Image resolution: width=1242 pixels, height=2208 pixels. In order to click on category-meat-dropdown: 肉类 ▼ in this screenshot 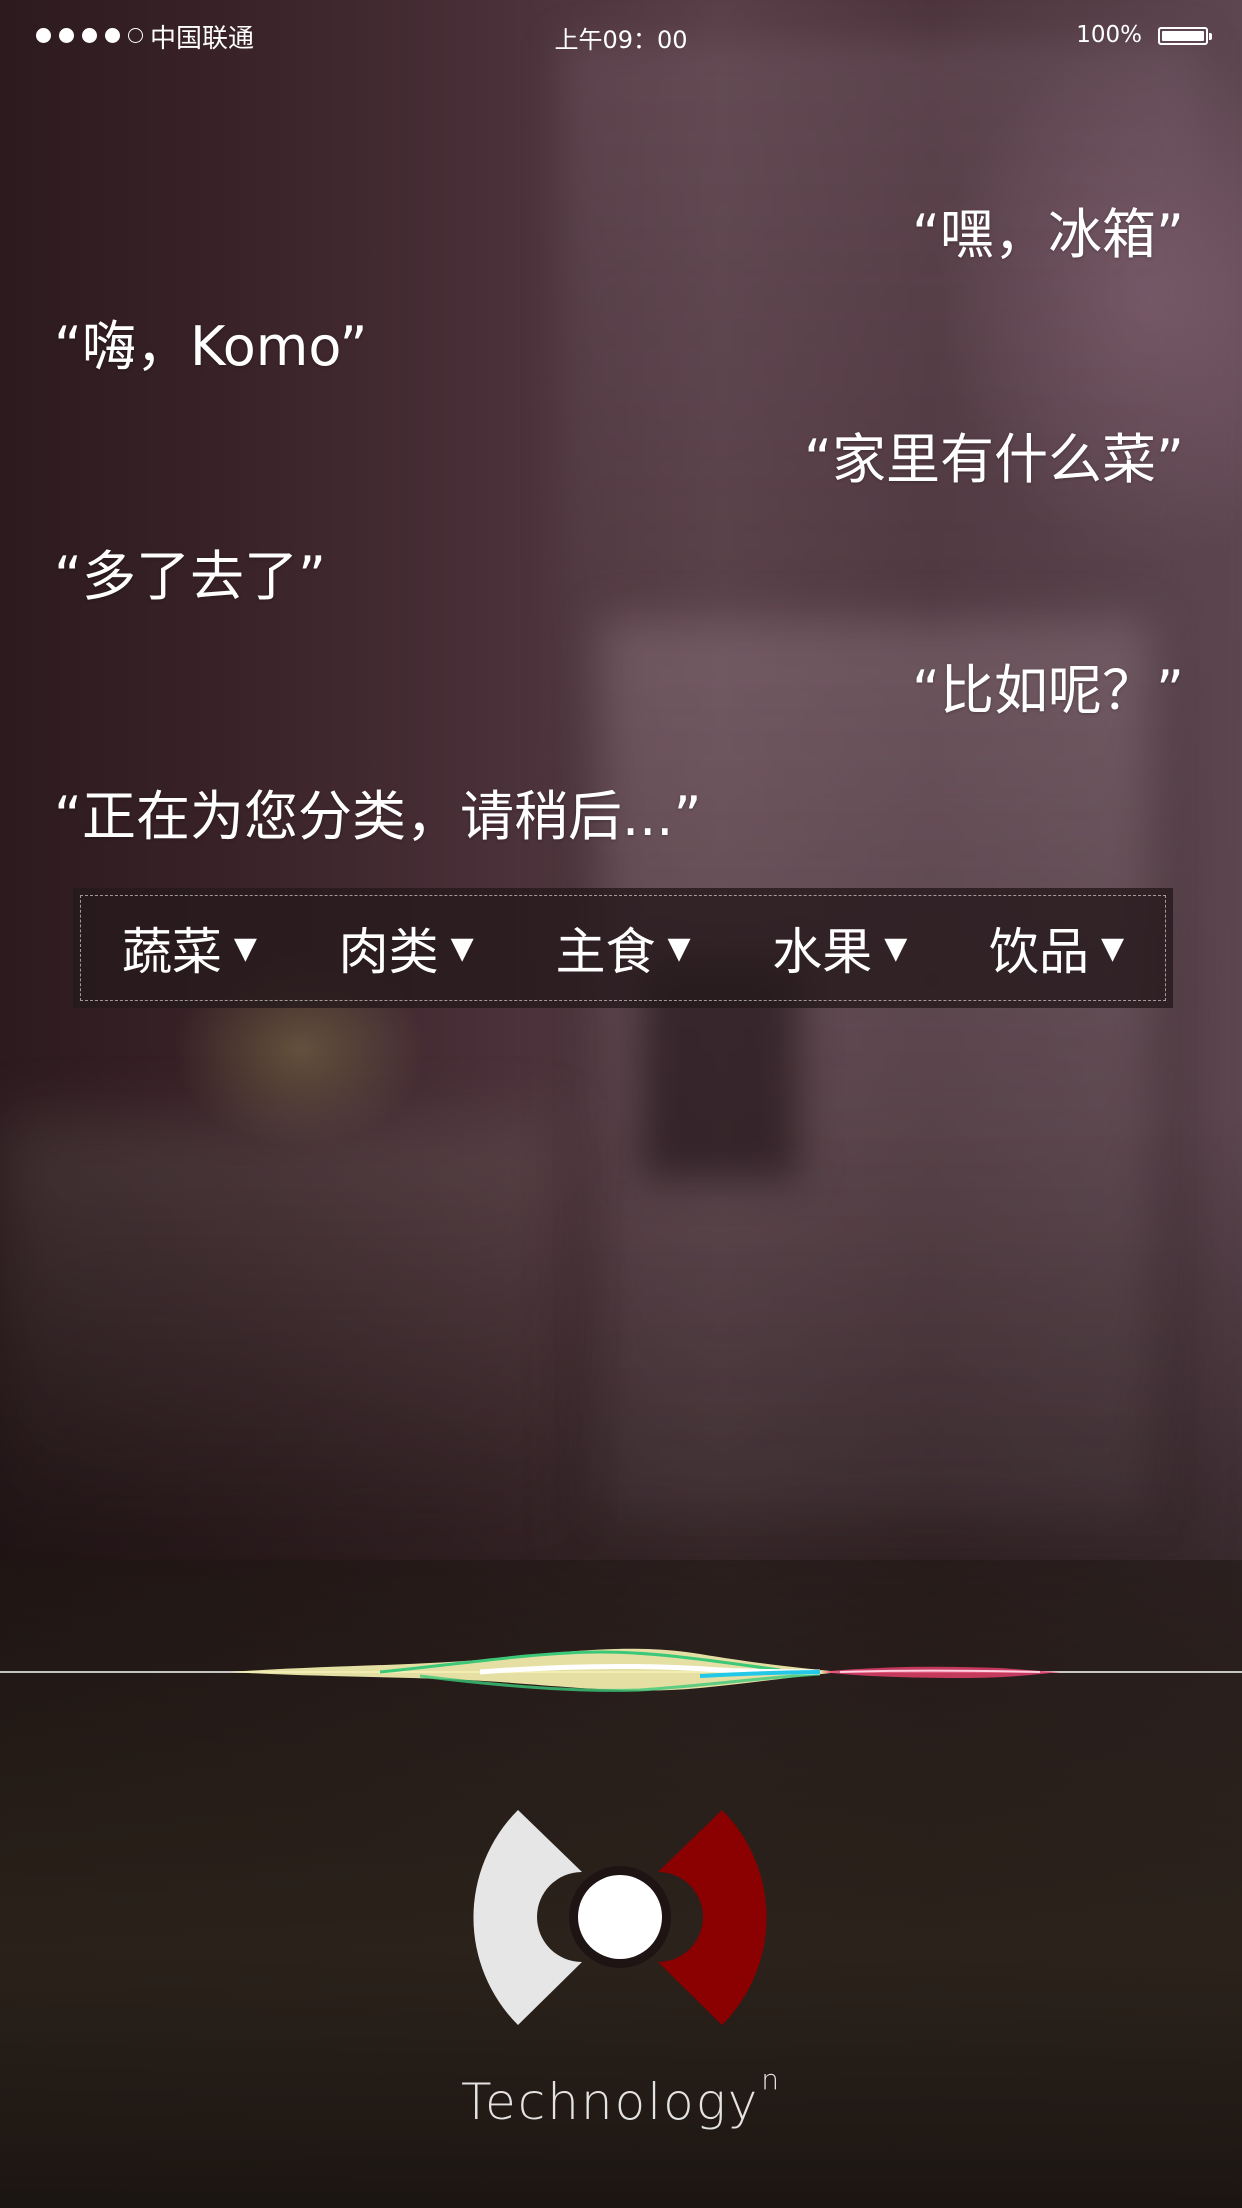, I will do `click(406, 948)`.